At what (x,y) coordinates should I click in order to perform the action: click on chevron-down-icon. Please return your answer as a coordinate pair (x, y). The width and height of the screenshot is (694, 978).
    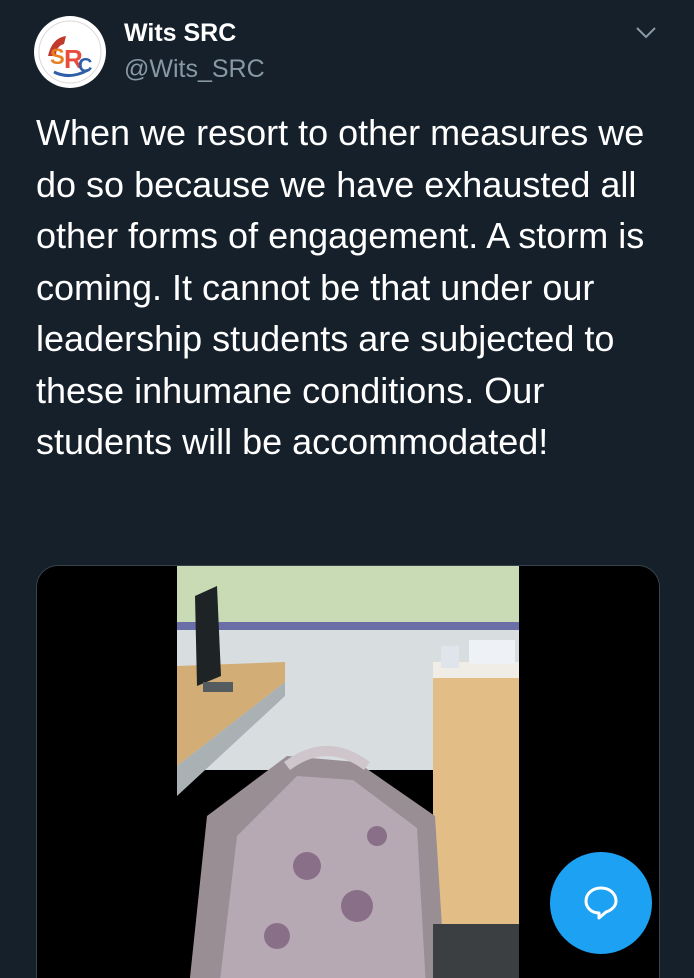
    Looking at the image, I should click on (646, 32).